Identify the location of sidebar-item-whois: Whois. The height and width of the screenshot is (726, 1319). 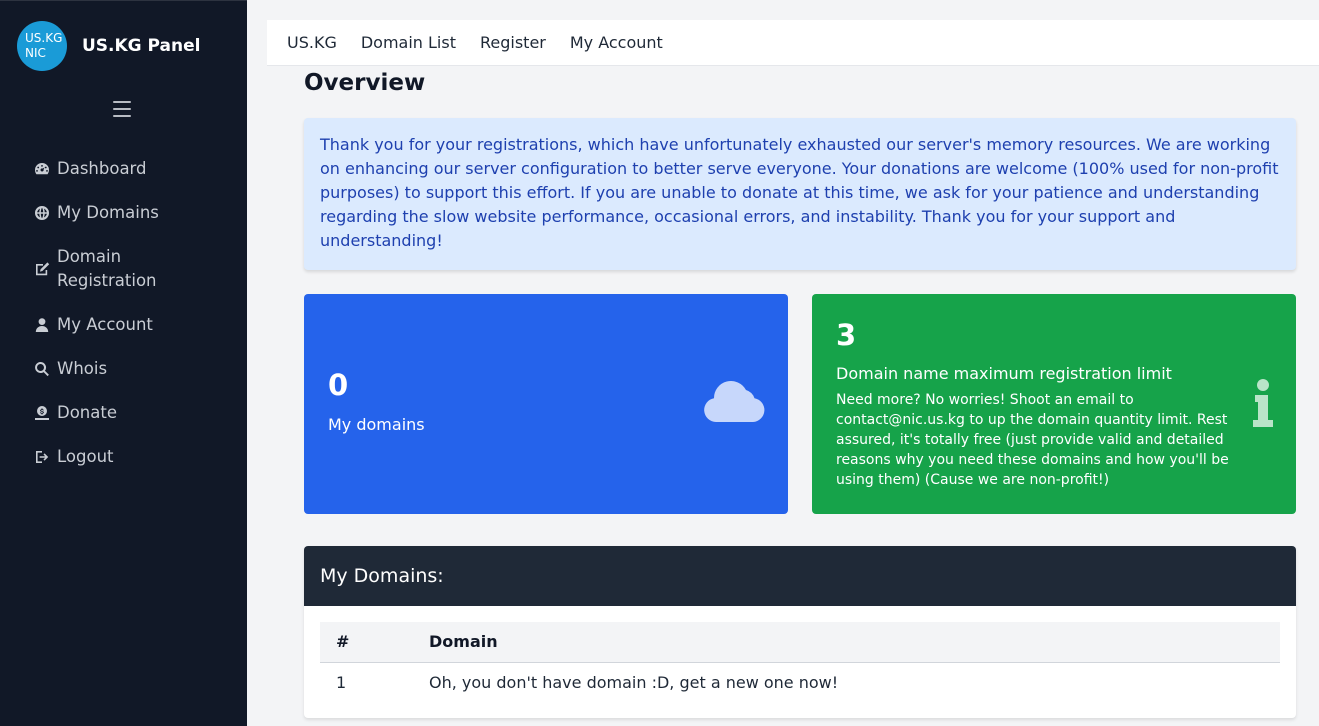
(123, 369).